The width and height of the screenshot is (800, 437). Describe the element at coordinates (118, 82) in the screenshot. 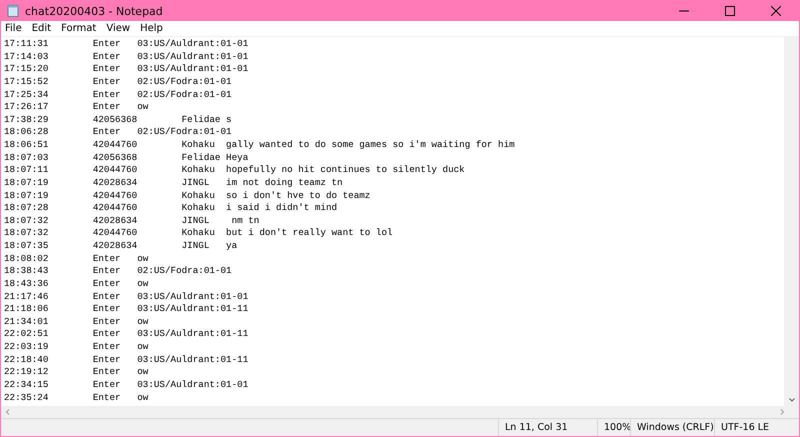

I see `text-line: 17:15:52 Enter 02:US/Fodra:01-01` at that location.